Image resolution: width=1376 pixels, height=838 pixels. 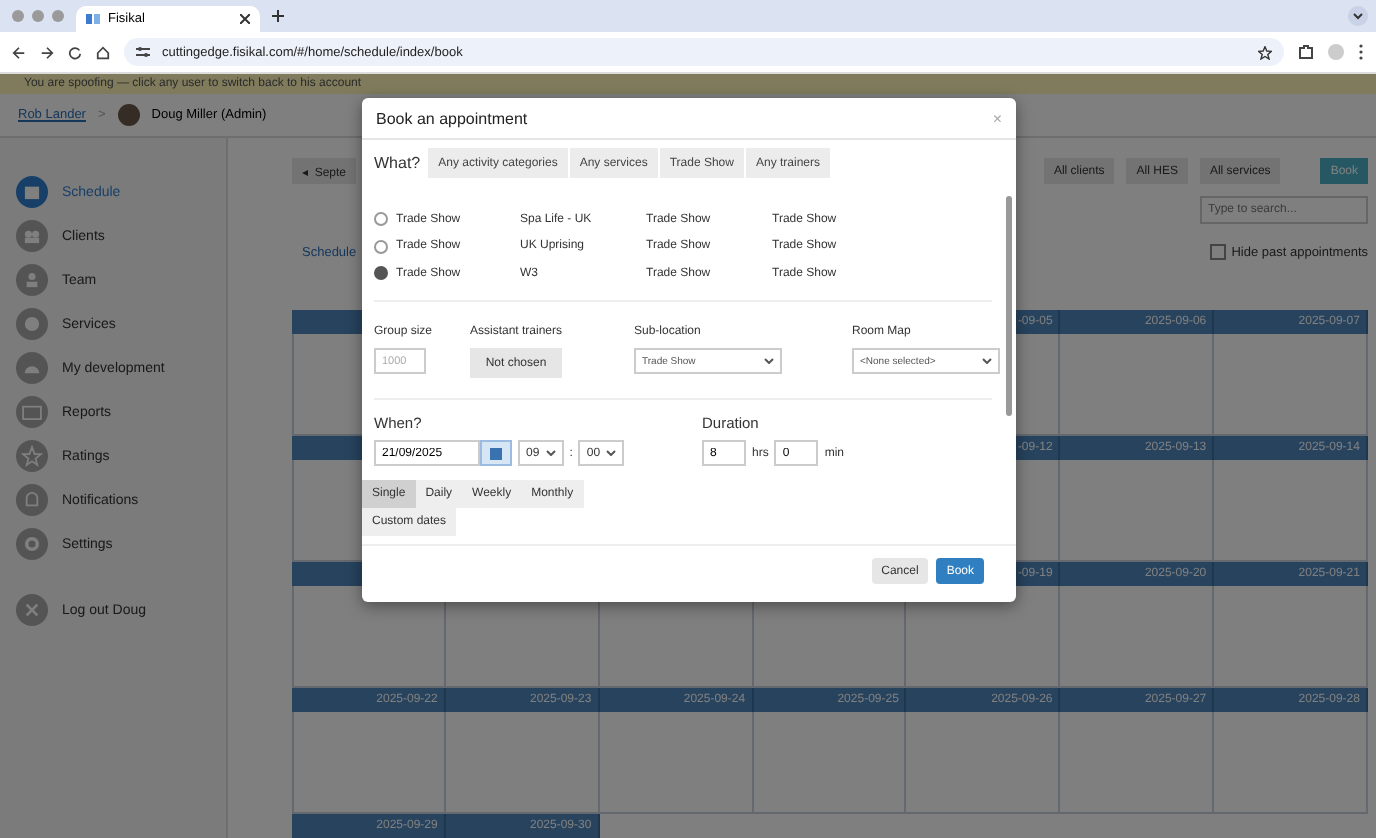 What do you see at coordinates (397, 163) in the screenshot?
I see `what-label: What?` at bounding box center [397, 163].